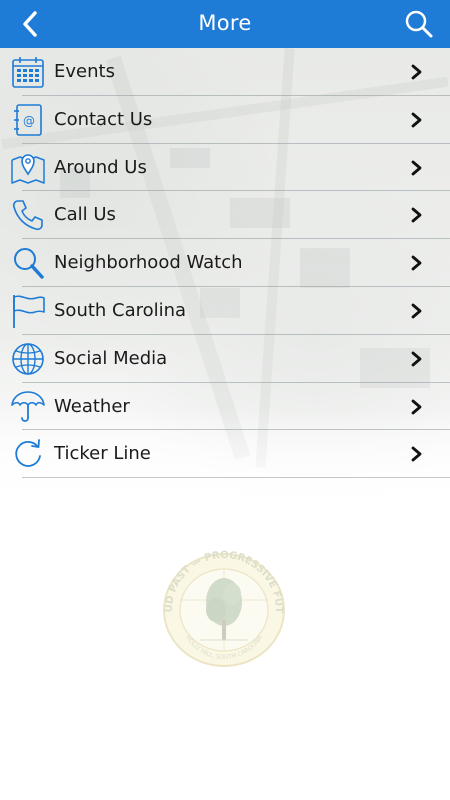  Describe the element at coordinates (28, 406) in the screenshot. I see `umbrella-icon` at that location.